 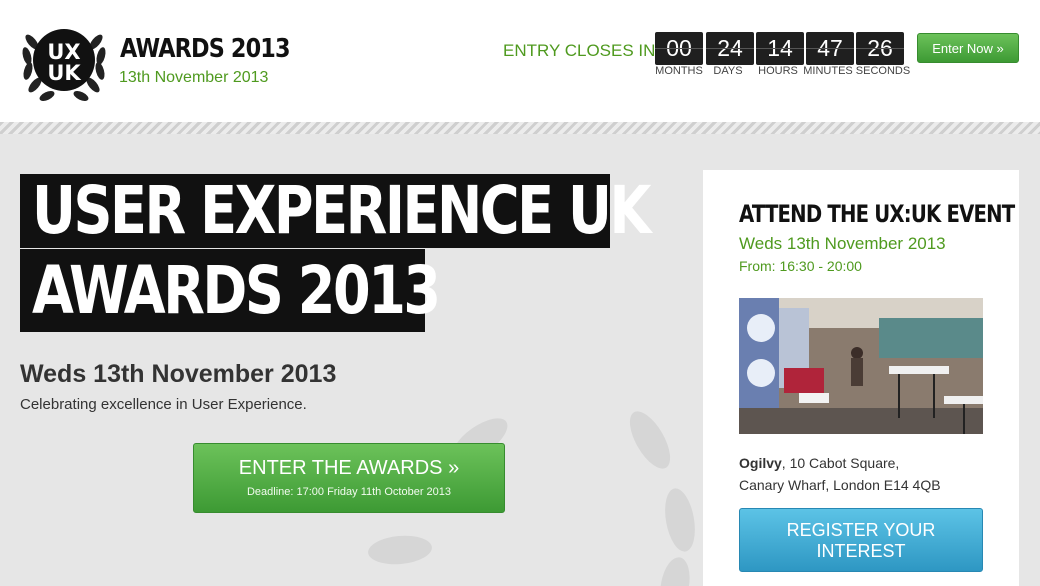 What do you see at coordinates (828, 71) in the screenshot?
I see `countdown-minutes-label: MINUTES` at bounding box center [828, 71].